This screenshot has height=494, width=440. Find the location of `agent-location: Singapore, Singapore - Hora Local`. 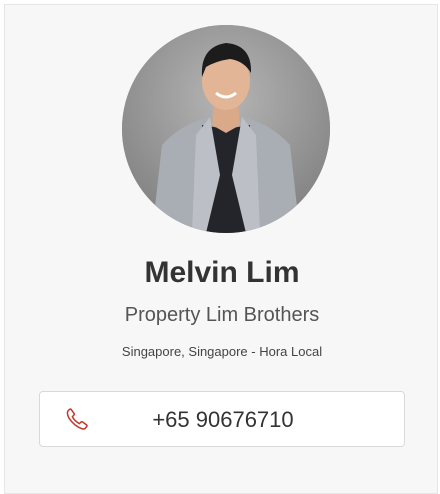

agent-location: Singapore, Singapore - Hora Local is located at coordinates (222, 351).